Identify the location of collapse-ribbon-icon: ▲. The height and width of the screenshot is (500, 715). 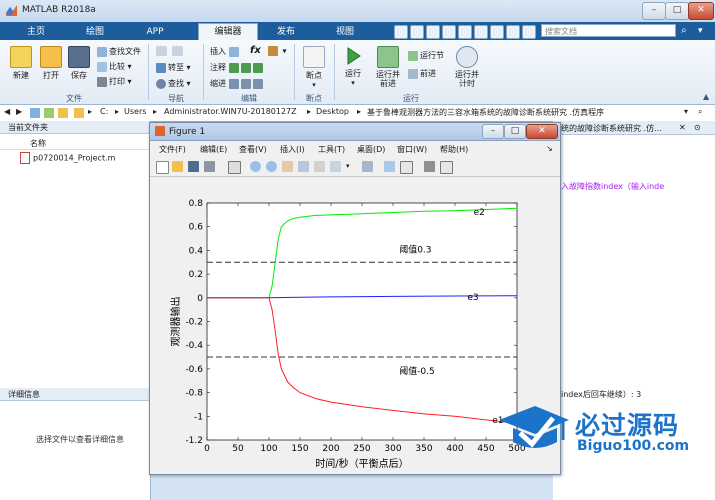
(706, 96).